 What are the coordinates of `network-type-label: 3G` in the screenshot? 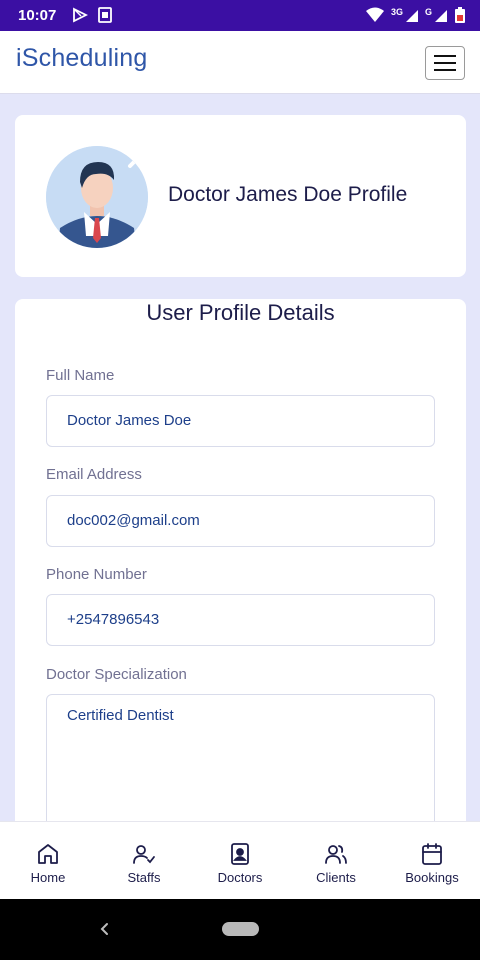 It's located at (396, 12).